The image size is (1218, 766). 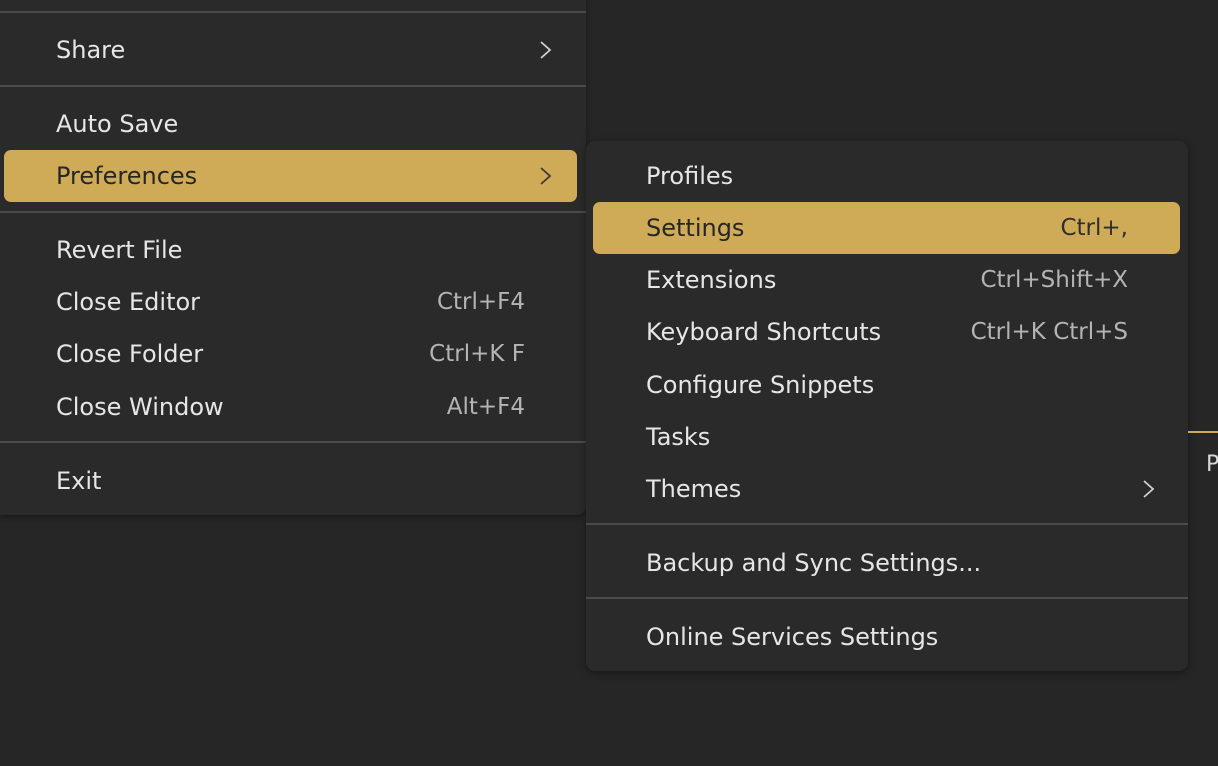 I want to click on menu-item-label: Revert File, so click(x=119, y=250).